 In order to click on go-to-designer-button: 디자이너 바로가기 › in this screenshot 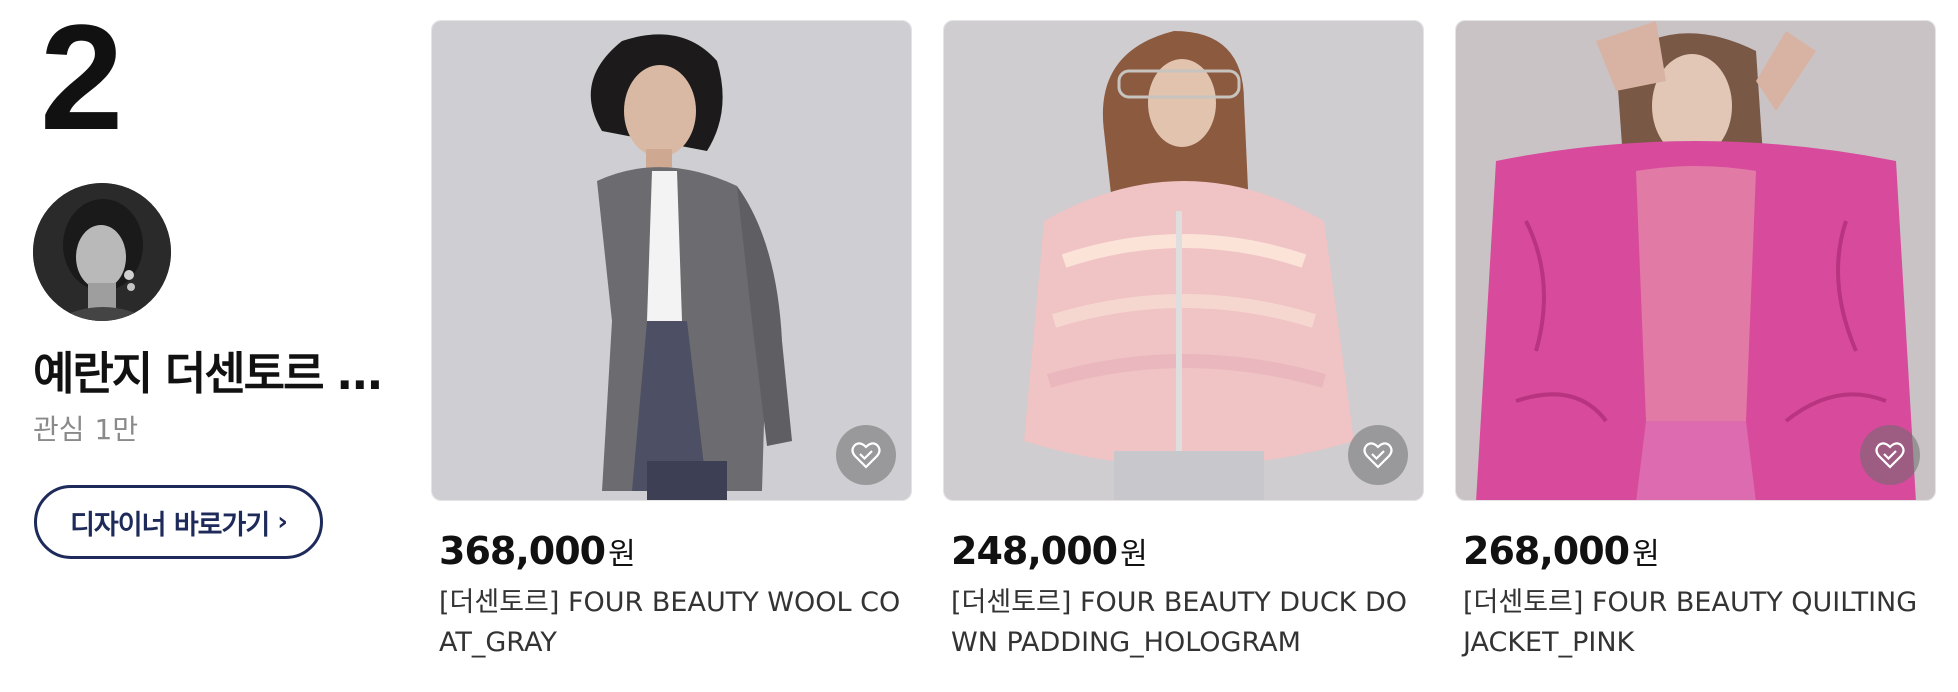, I will do `click(178, 522)`.